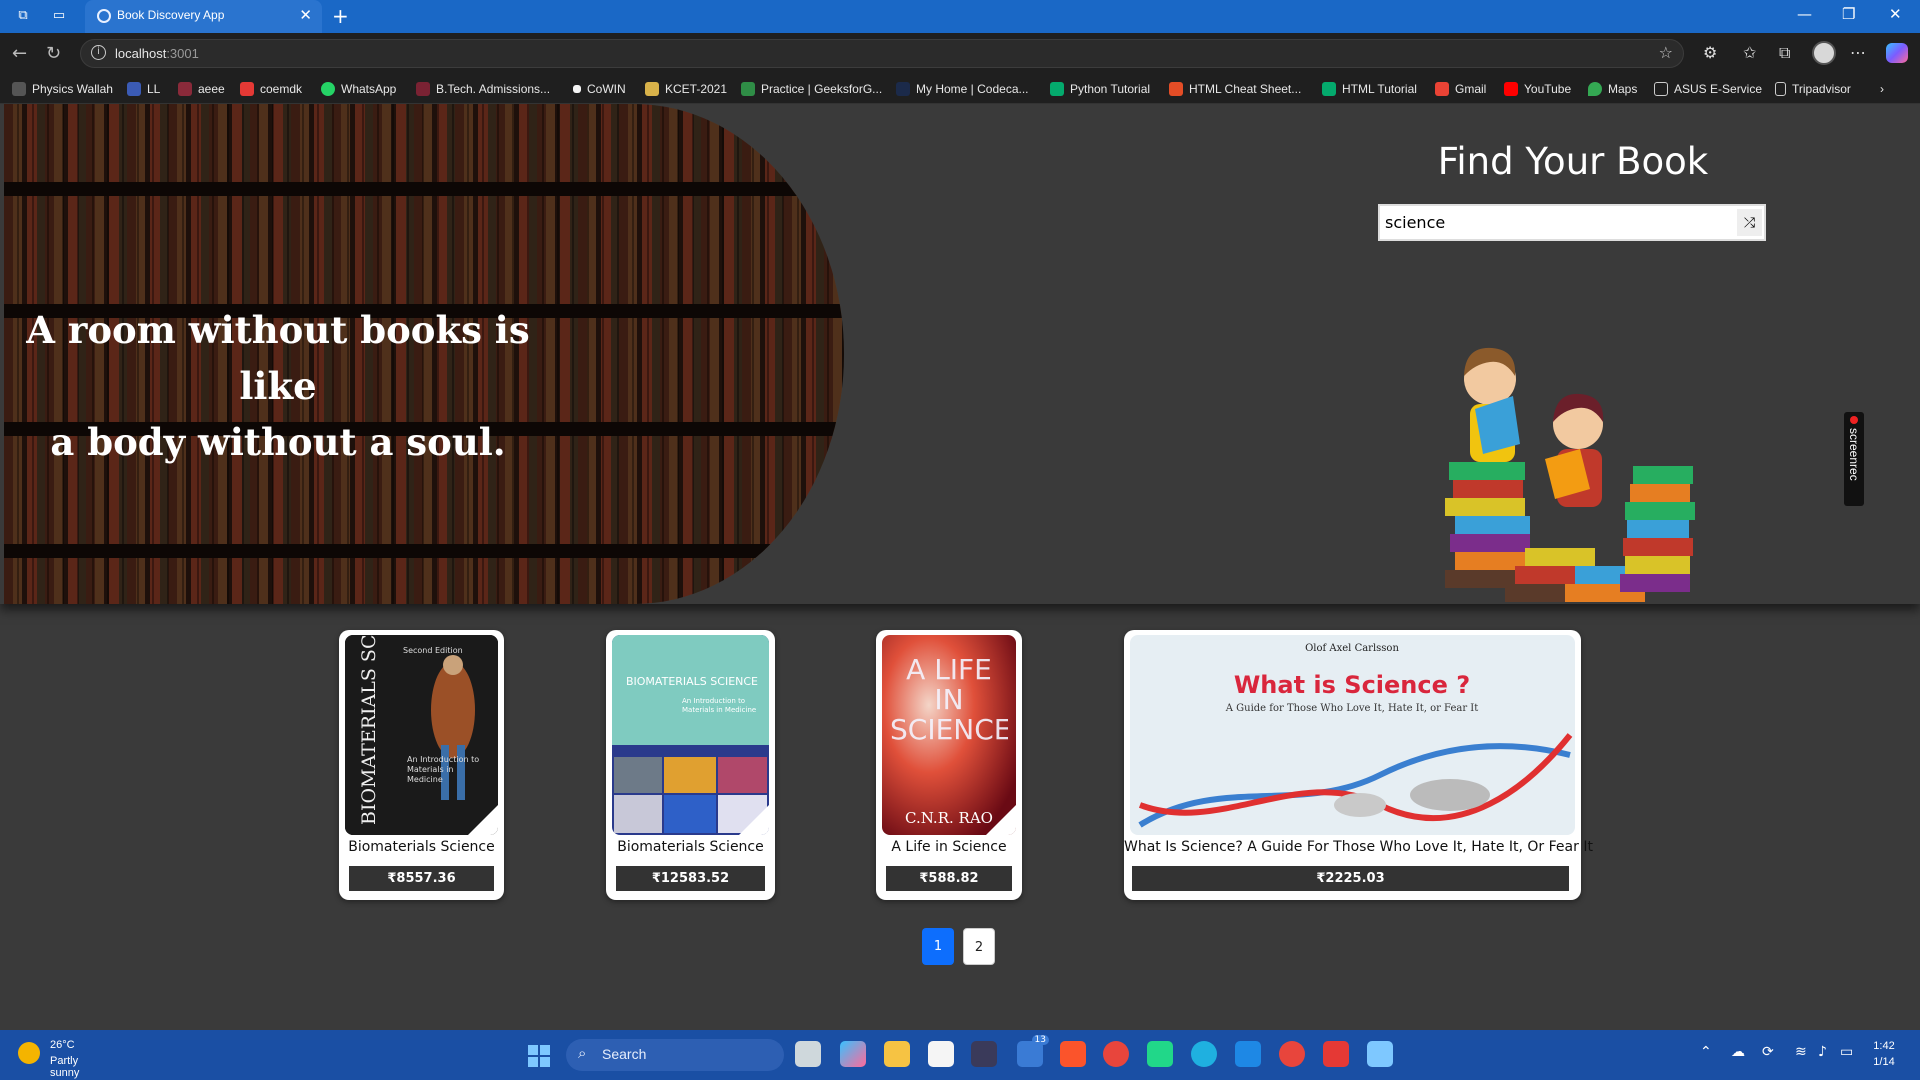 This screenshot has height=1080, width=1920. What do you see at coordinates (171, 15) in the screenshot?
I see `tab-title: Book Discovery App` at bounding box center [171, 15].